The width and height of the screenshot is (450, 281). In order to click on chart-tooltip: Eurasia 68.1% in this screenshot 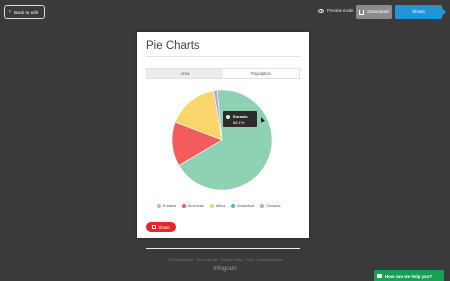, I will do `click(240, 119)`.